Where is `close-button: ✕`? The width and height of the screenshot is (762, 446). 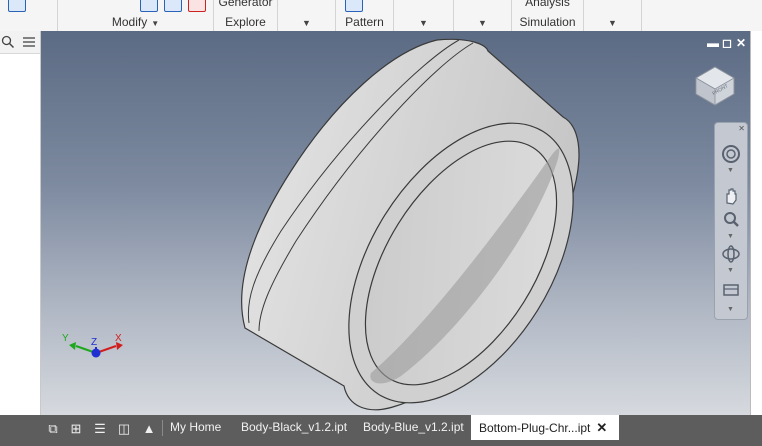
close-button: ✕ is located at coordinates (741, 43).